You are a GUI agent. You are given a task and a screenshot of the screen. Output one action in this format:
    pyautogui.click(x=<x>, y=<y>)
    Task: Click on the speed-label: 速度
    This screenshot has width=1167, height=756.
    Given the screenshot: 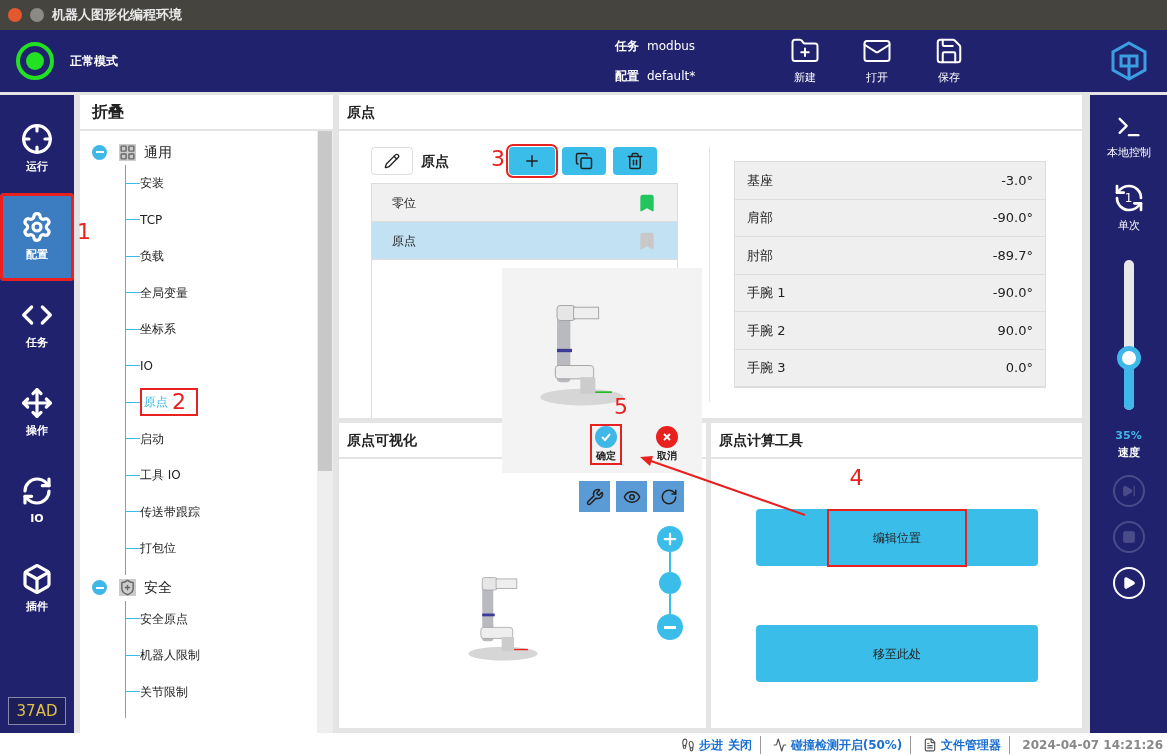 What is the action you would take?
    pyautogui.click(x=1128, y=452)
    